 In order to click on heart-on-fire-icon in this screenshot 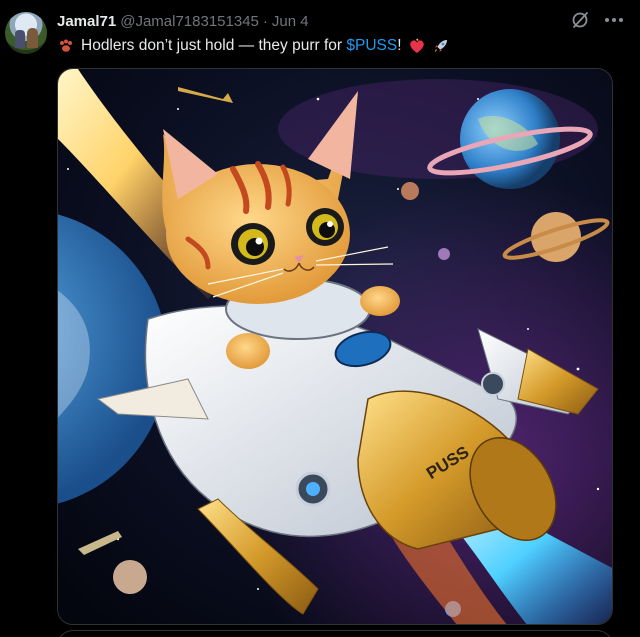, I will do `click(416, 45)`.